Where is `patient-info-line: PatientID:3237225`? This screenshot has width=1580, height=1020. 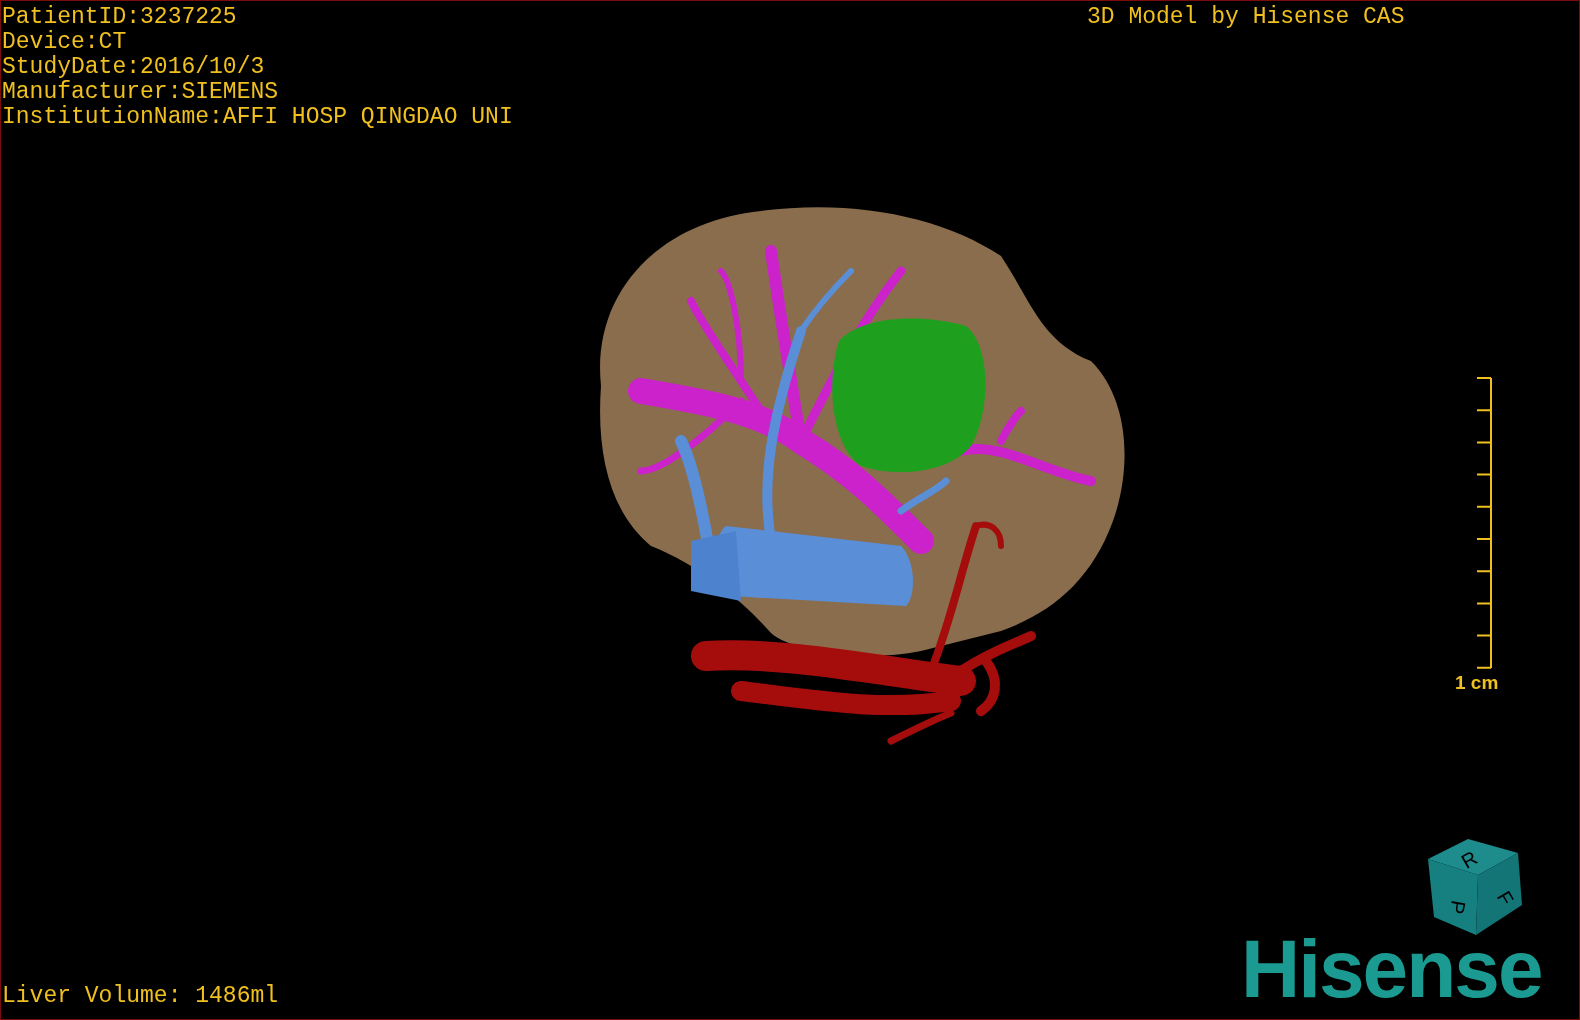
patient-info-line: PatientID:3237225 is located at coordinates (119, 17).